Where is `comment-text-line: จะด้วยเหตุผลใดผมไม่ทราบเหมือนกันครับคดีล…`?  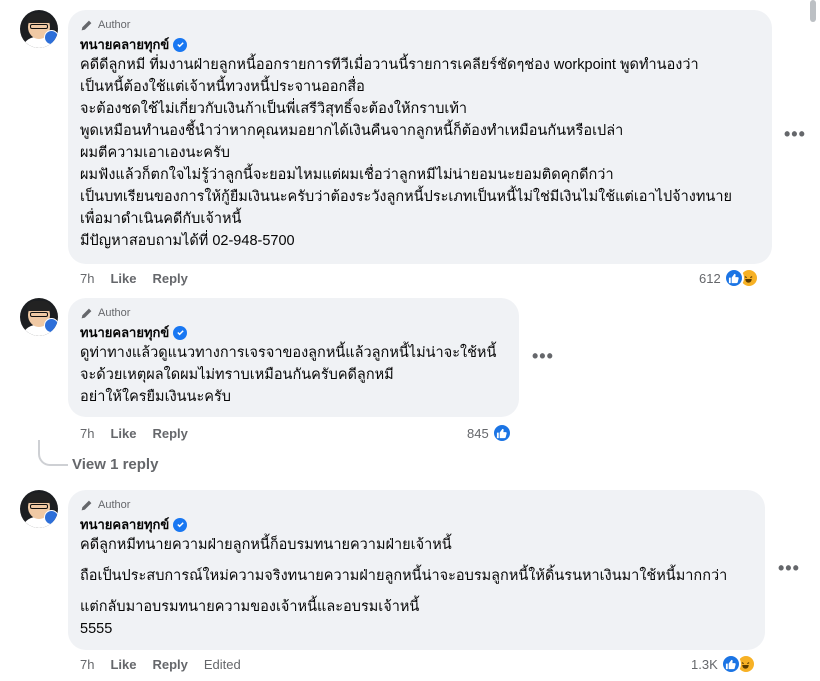
comment-text-line: จะด้วยเหตุผลใดผมไม่ทราบเหมือนกันครับคดีล… is located at coordinates (237, 375).